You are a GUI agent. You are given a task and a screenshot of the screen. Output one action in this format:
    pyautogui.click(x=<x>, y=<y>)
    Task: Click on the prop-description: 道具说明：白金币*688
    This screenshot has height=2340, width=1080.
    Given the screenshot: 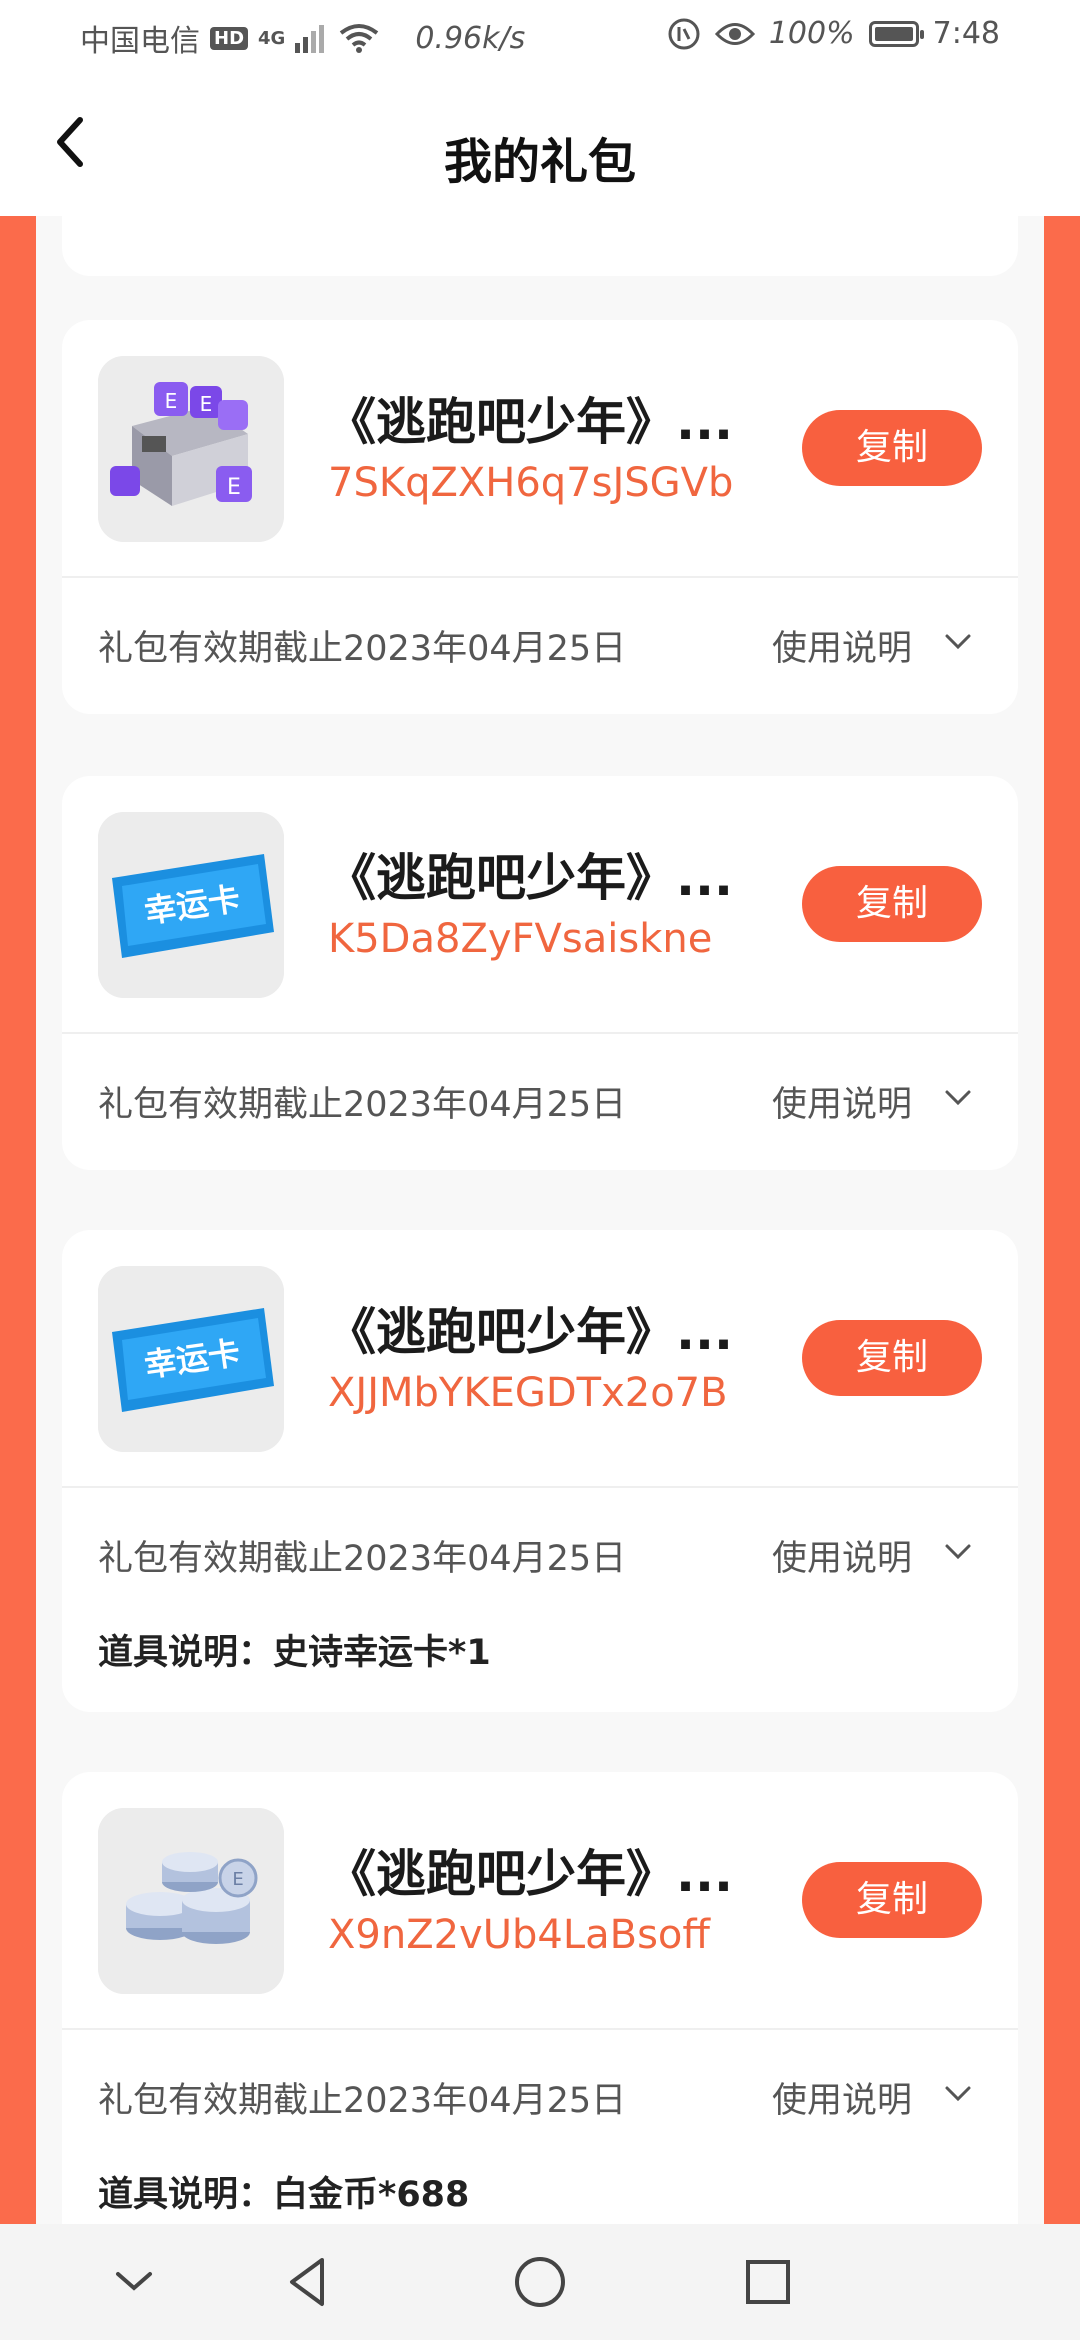 What is the action you would take?
    pyautogui.click(x=283, y=2191)
    